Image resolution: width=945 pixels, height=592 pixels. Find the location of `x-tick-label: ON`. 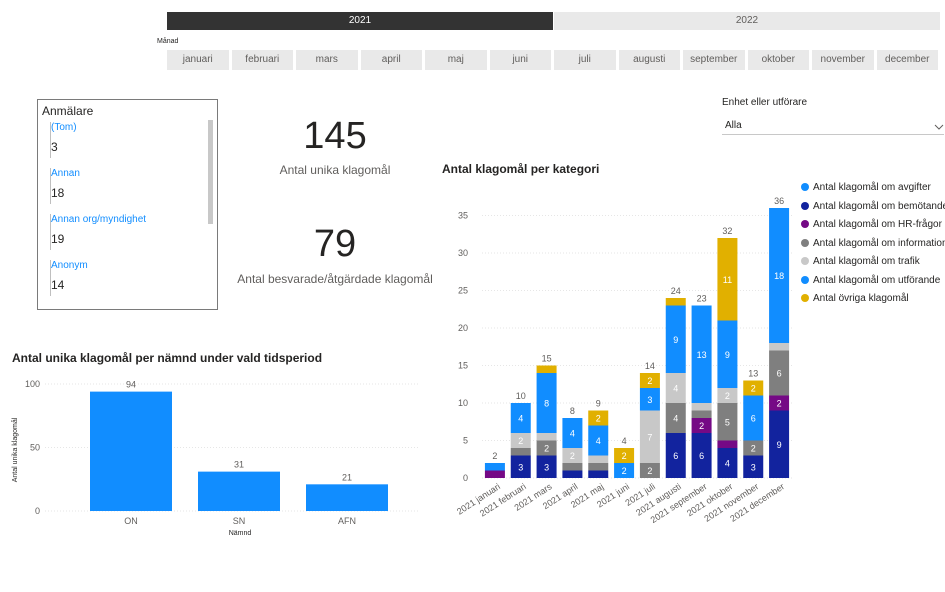

x-tick-label: ON is located at coordinates (131, 521).